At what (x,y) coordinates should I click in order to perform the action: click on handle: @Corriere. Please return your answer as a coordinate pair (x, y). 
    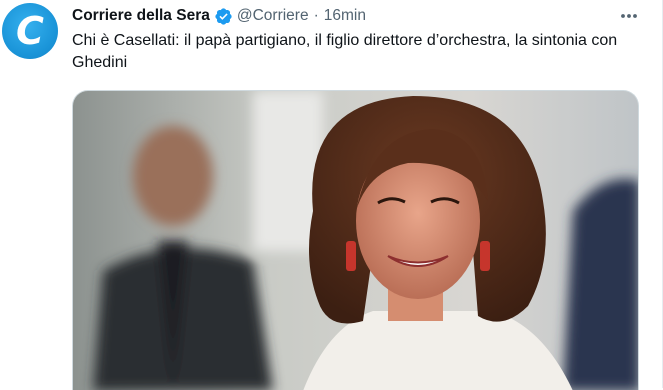
    Looking at the image, I should click on (273, 16).